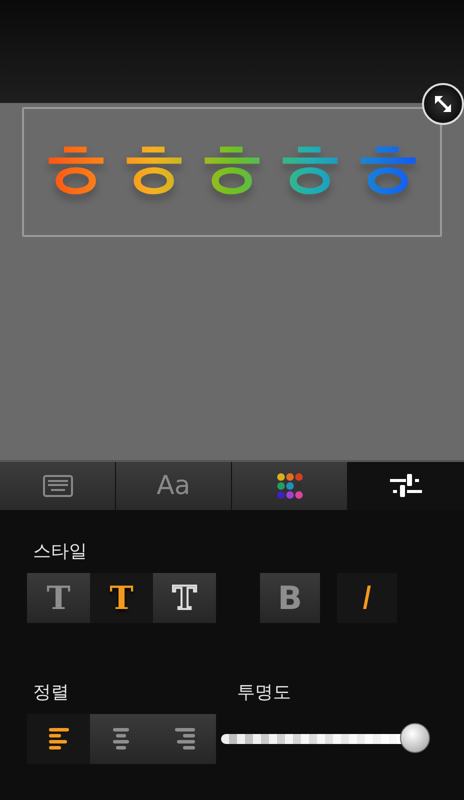 The height and width of the screenshot is (800, 464). Describe the element at coordinates (264, 693) in the screenshot. I see `section-title: 투명도` at that location.